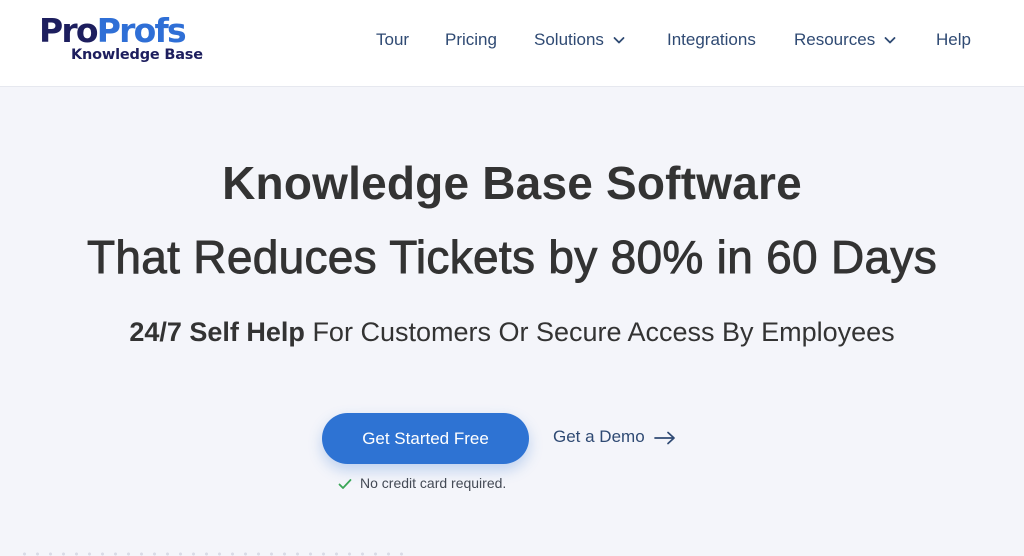 Image resolution: width=1024 pixels, height=556 pixels. I want to click on nav-resources: Resources, so click(845, 40).